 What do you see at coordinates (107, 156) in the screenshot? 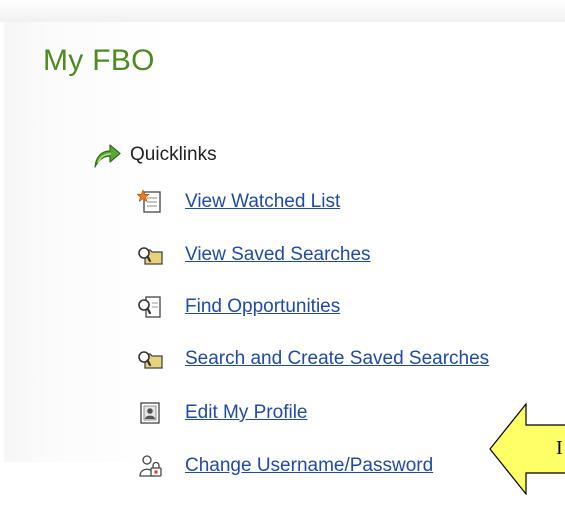
I see `green-curved-arrow-icon` at bounding box center [107, 156].